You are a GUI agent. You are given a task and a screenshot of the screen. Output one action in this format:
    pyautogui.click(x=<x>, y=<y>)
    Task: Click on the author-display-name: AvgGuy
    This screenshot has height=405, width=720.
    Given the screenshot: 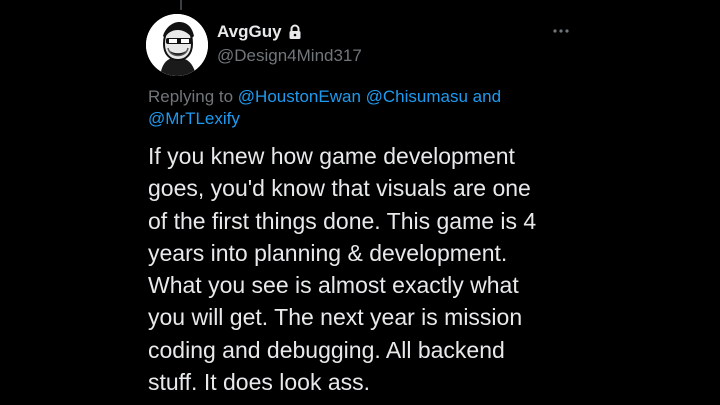 What is the action you would take?
    pyautogui.click(x=249, y=32)
    